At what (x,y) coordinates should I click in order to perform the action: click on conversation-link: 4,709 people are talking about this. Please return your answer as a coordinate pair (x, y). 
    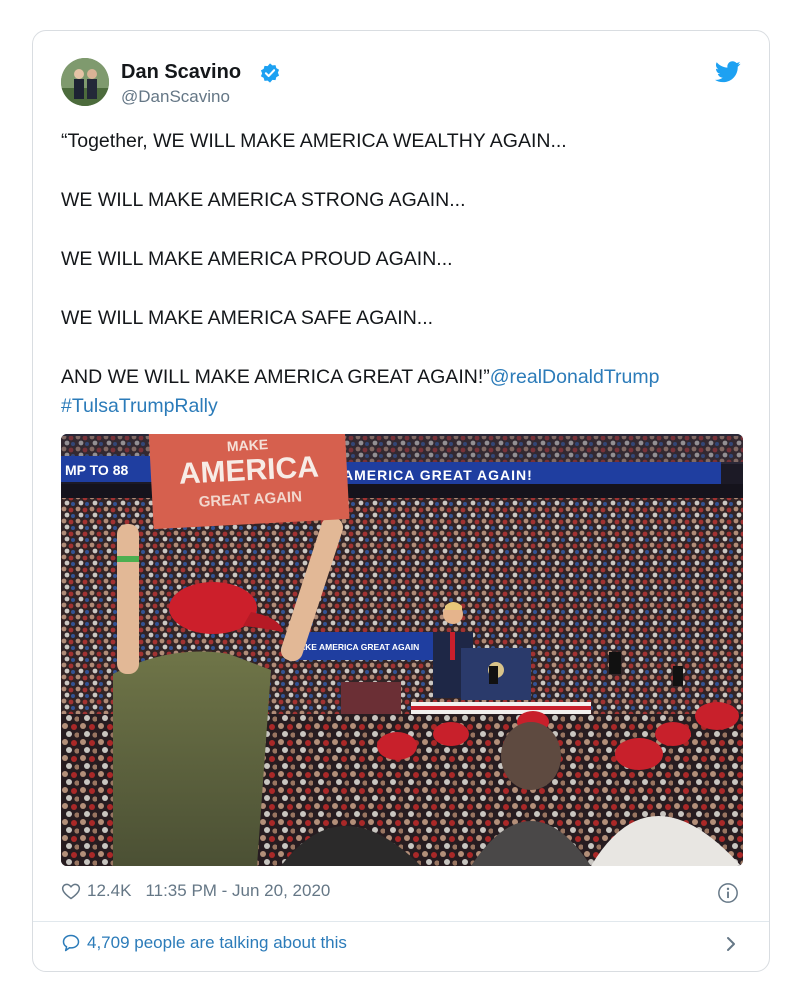
    Looking at the image, I should click on (204, 943).